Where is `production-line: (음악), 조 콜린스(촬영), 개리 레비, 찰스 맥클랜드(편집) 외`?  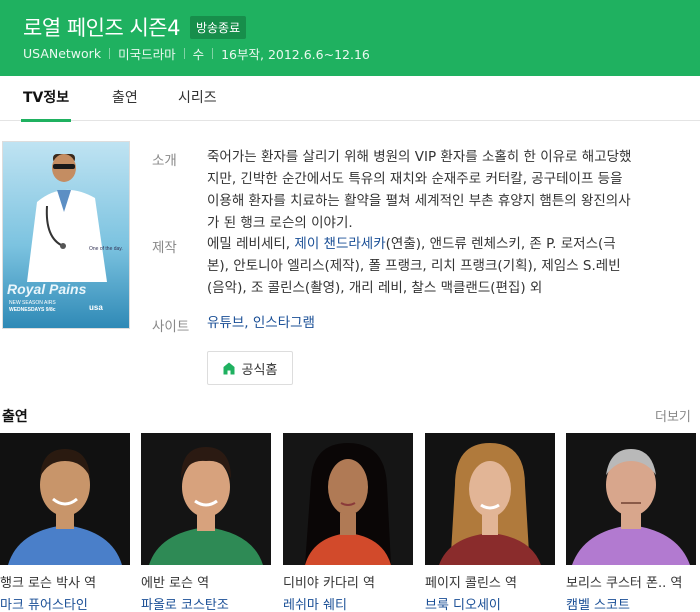
production-line: (음악), 조 콜린스(촬영), 개리 레비, 찰스 맥클랜드(편집) 외 is located at coordinates (375, 288).